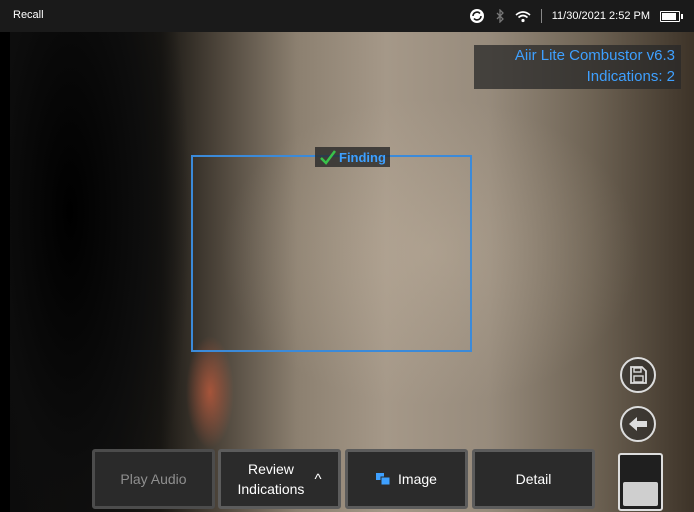  What do you see at coordinates (640, 494) in the screenshot?
I see `toggle-knob` at bounding box center [640, 494].